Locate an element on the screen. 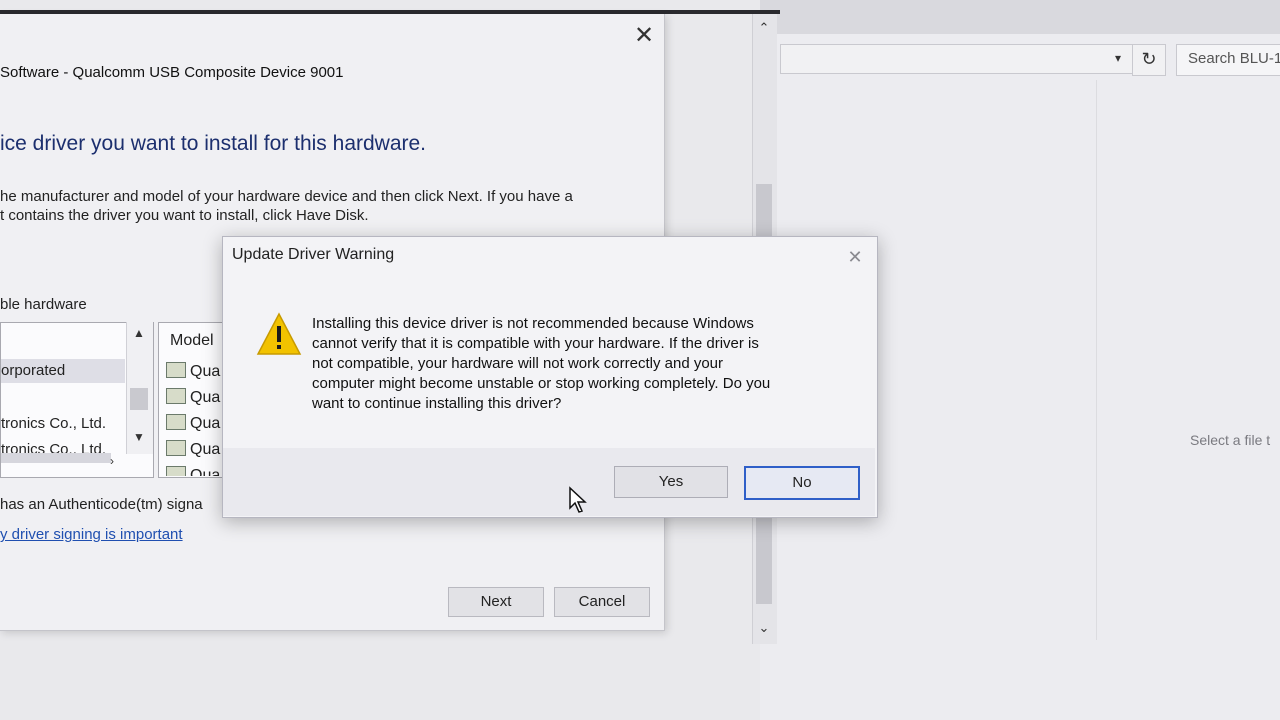 The height and width of the screenshot is (720, 1280). chevron-down-icon: ▾ is located at coordinates (1118, 58).